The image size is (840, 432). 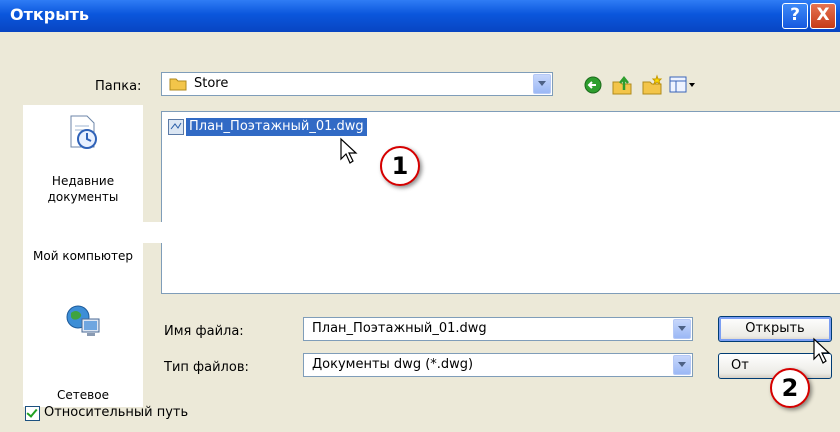 What do you see at coordinates (118, 86) in the screenshot?
I see `folder-label: Папка:` at bounding box center [118, 86].